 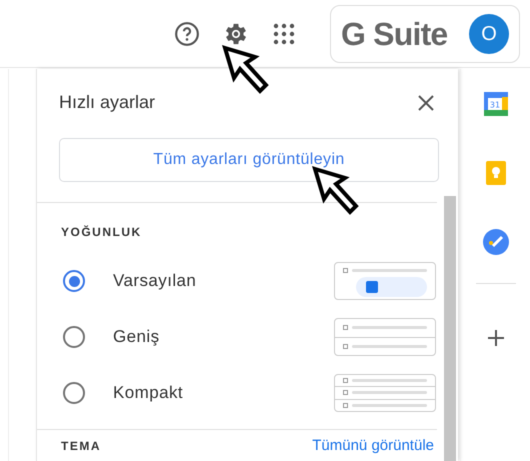 I want to click on option-label: Geniş, so click(x=136, y=337).